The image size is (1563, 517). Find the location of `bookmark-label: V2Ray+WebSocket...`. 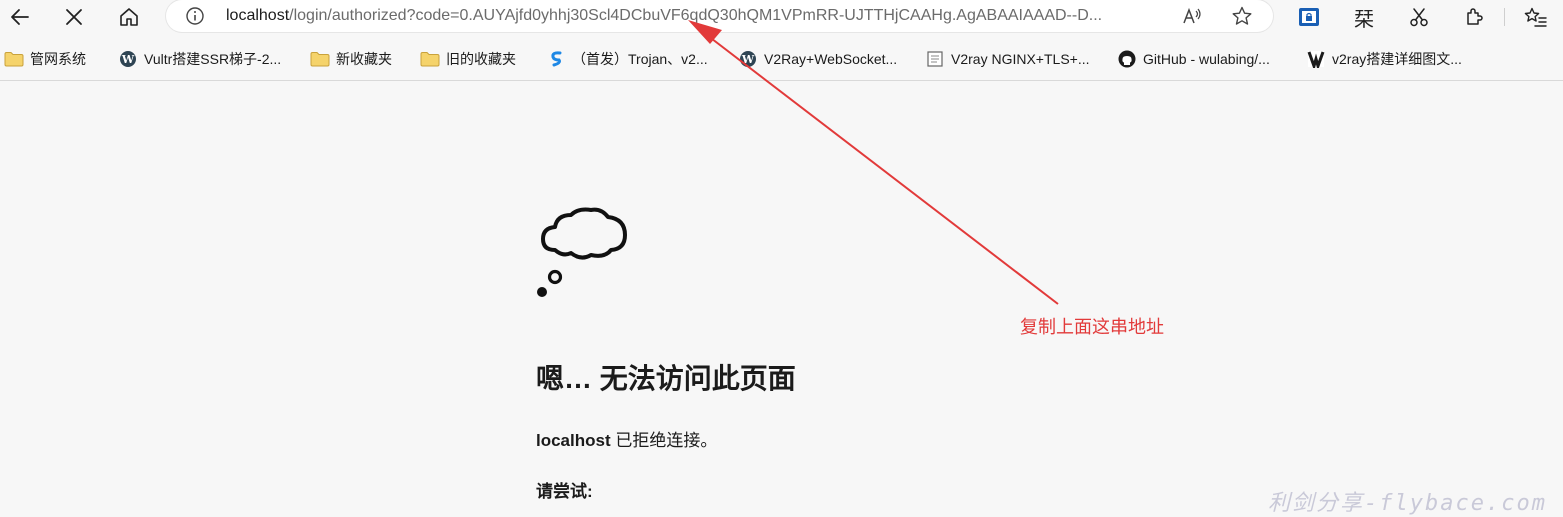

bookmark-label: V2Ray+WebSocket... is located at coordinates (831, 59).